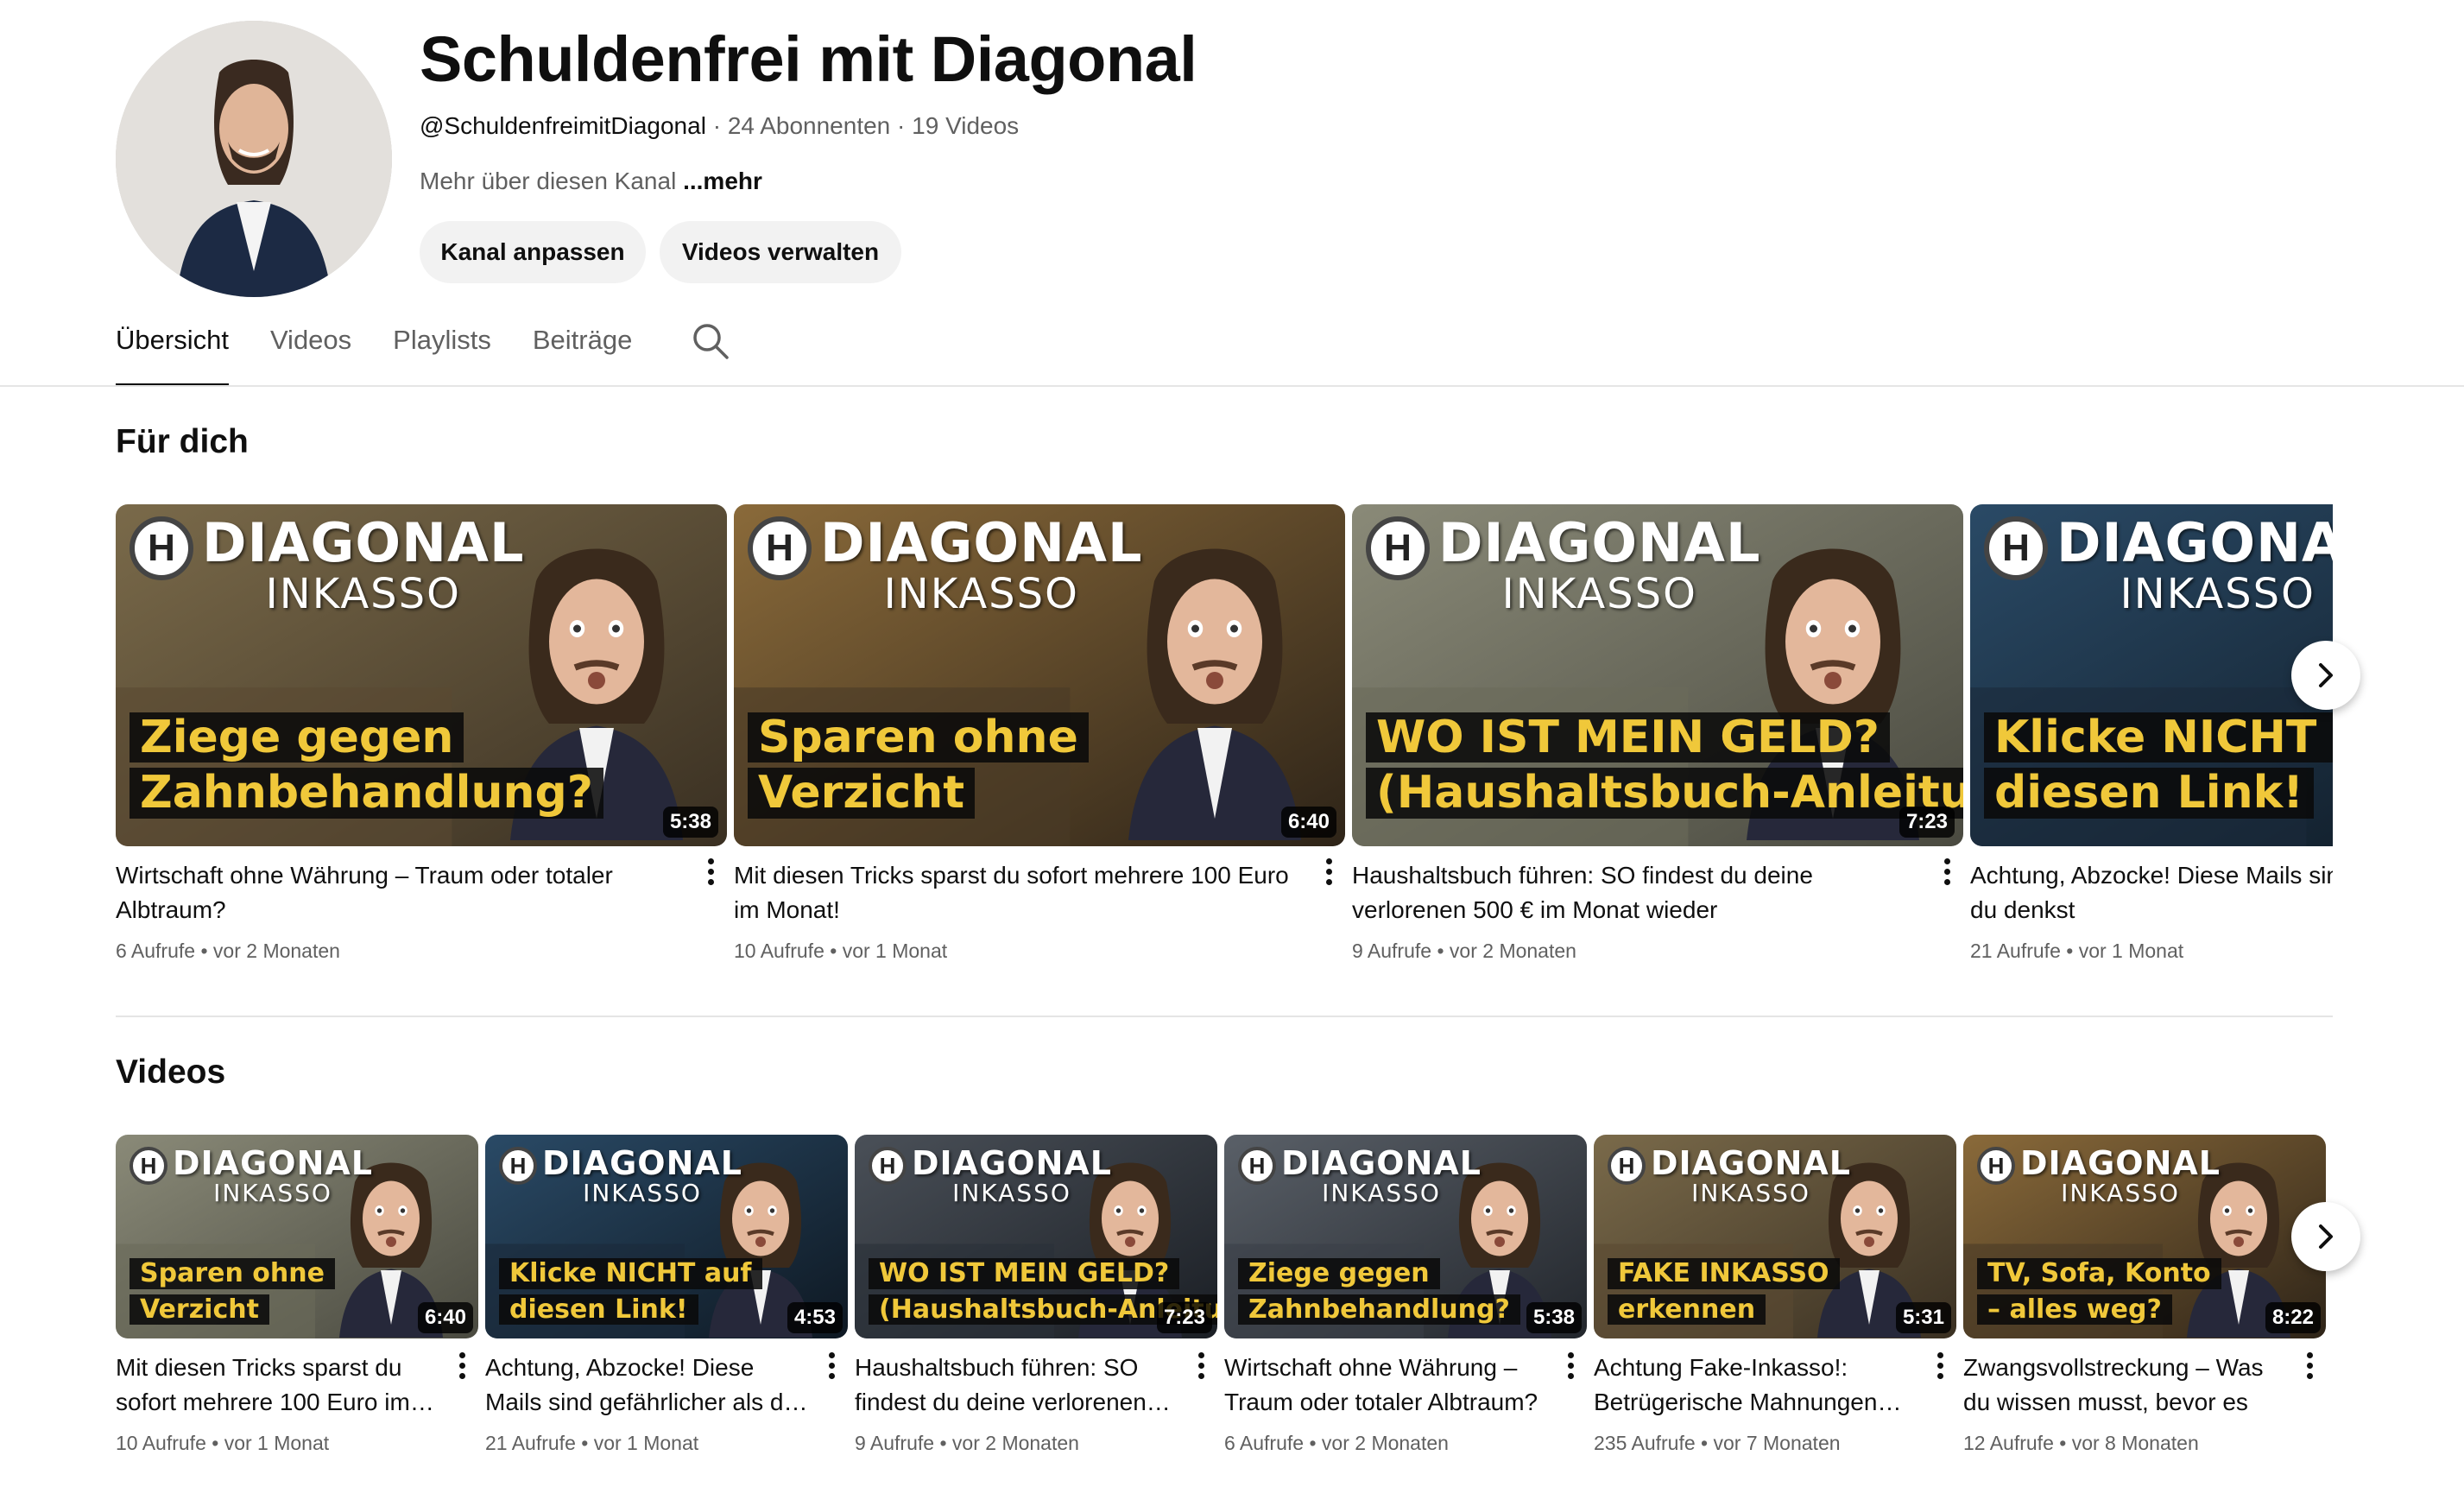  What do you see at coordinates (2077, 951) in the screenshot?
I see `video-meta: 21 Aufrufe • vor 1 Monat` at bounding box center [2077, 951].